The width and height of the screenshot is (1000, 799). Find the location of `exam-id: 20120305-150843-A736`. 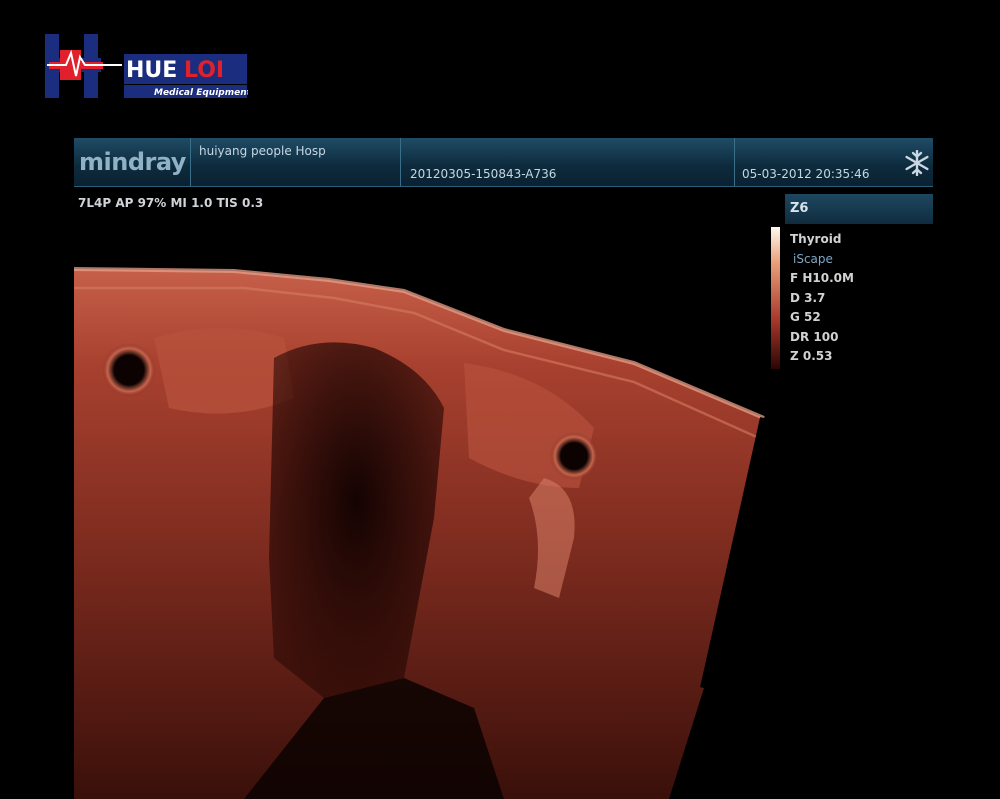

exam-id: 20120305-150843-A736 is located at coordinates (483, 174).